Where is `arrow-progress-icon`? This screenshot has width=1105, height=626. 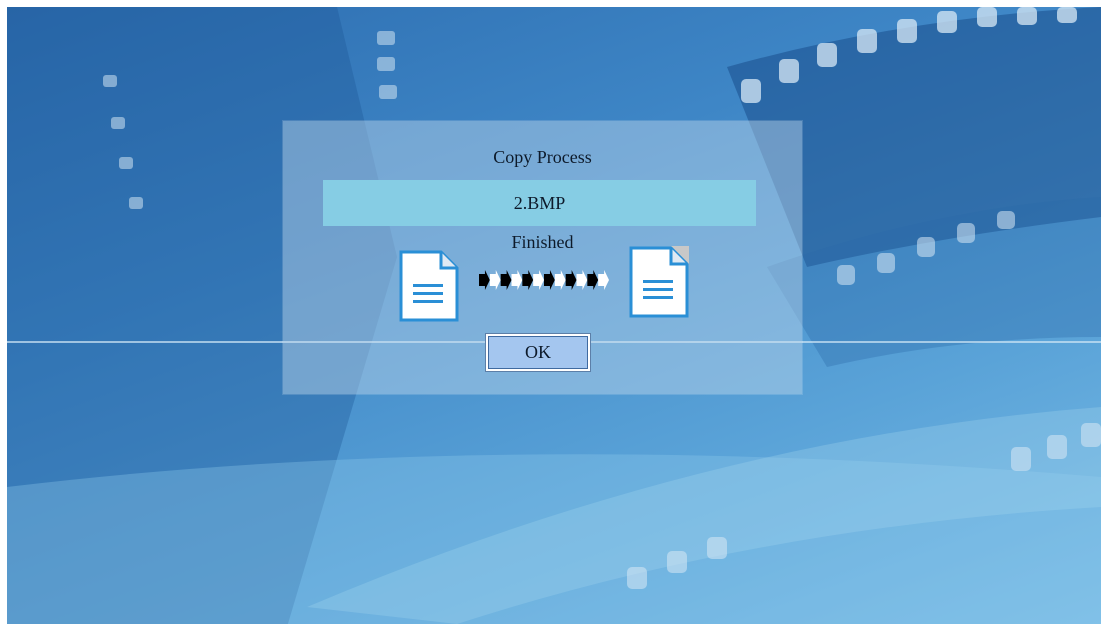
arrow-progress-icon is located at coordinates (544, 280).